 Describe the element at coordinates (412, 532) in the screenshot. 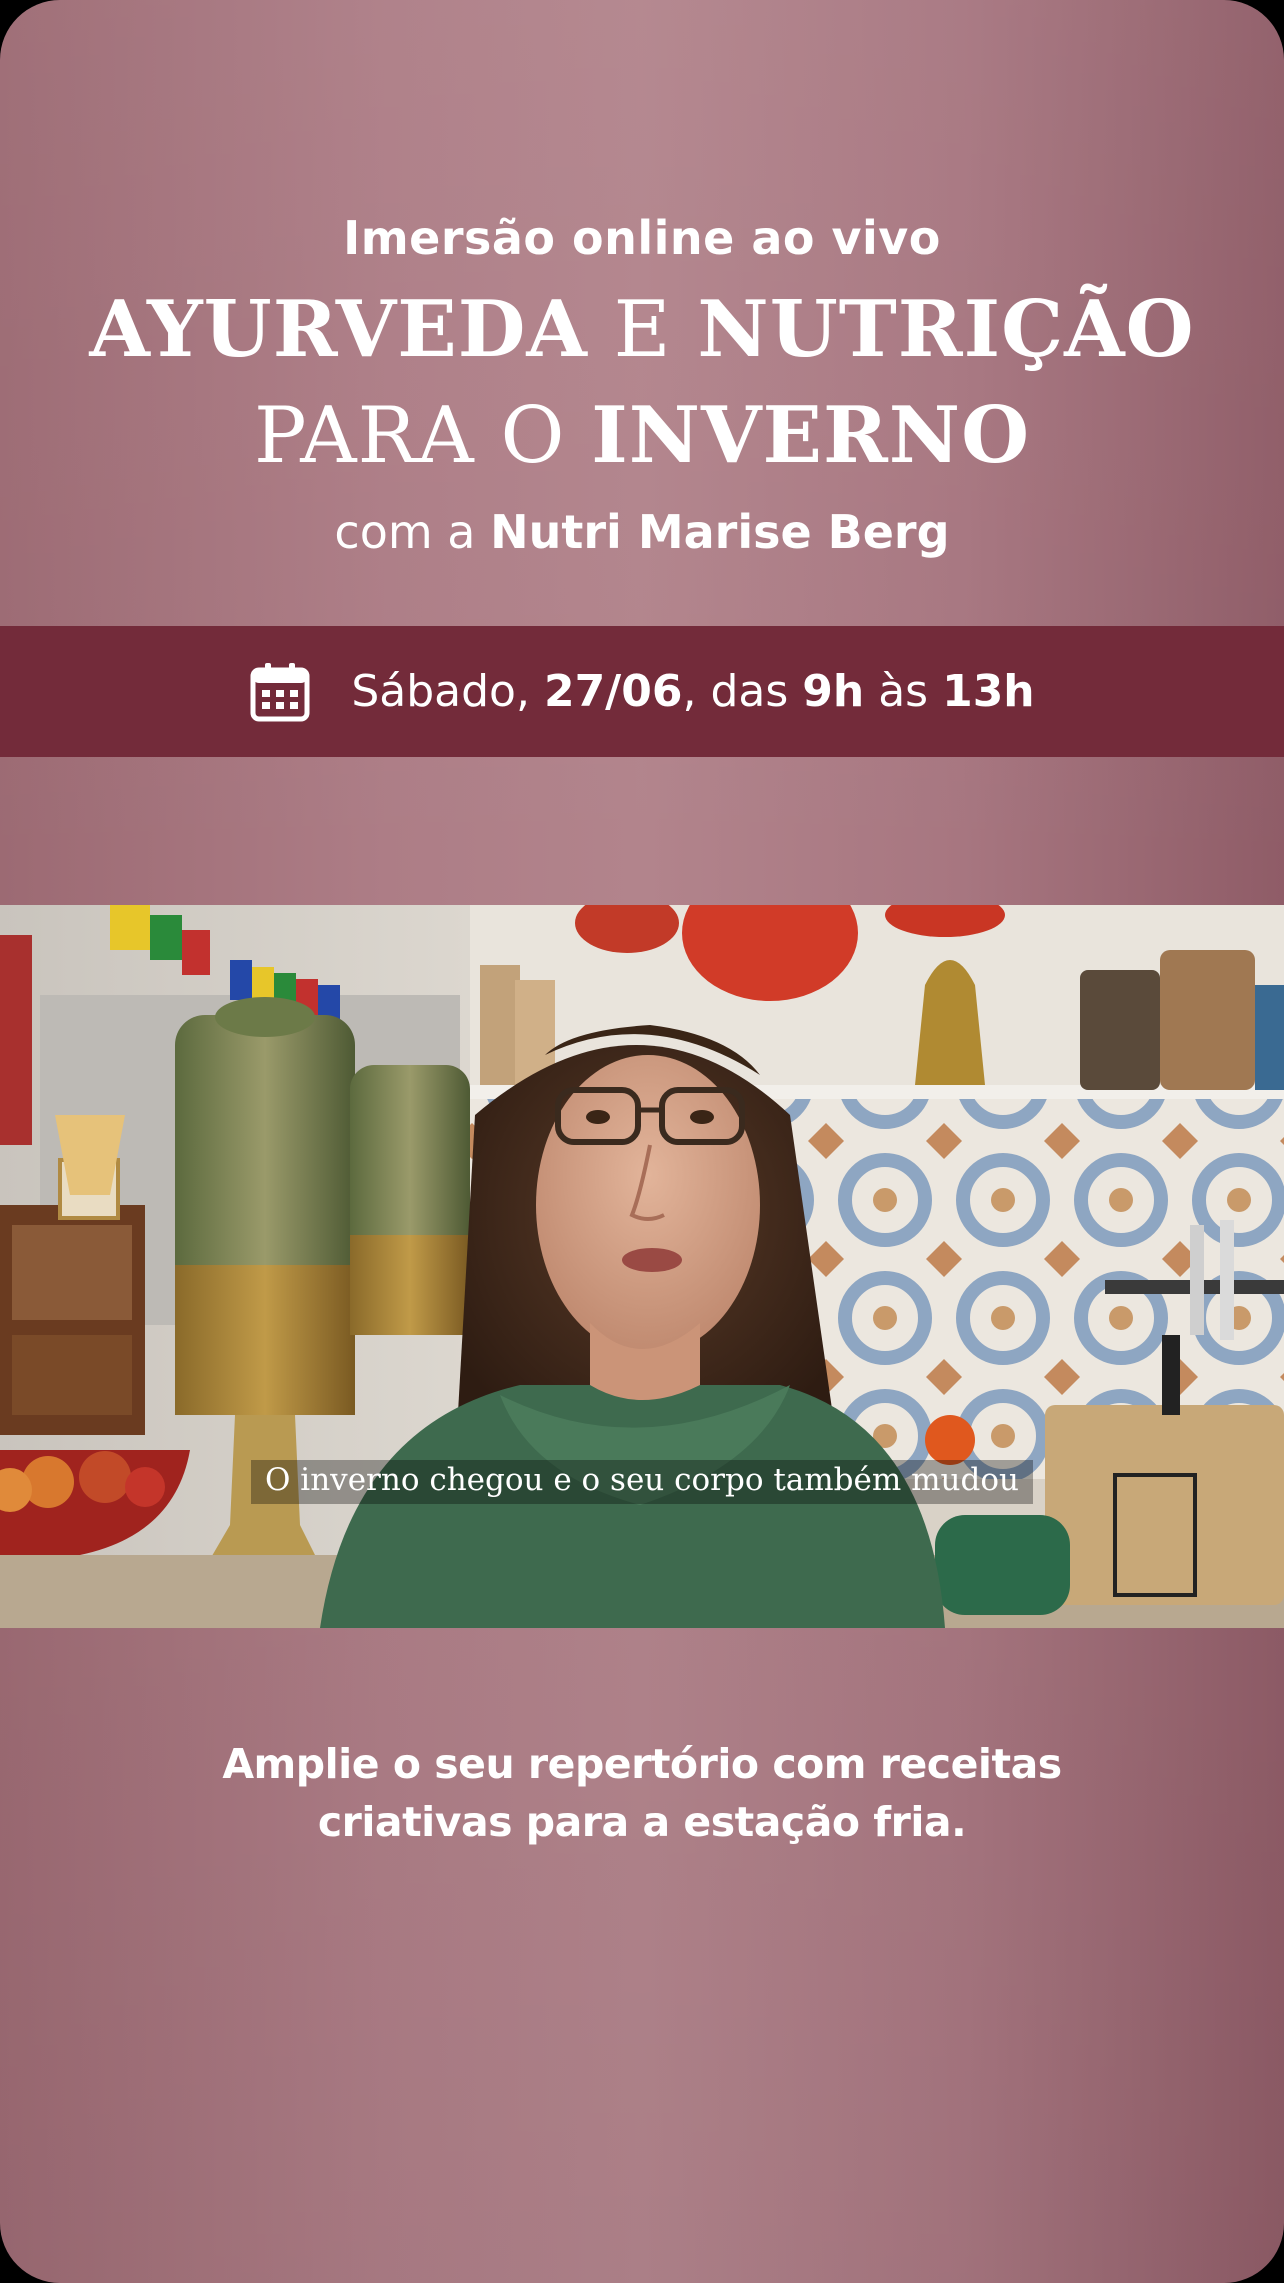

I see `host-prefix: com a` at that location.